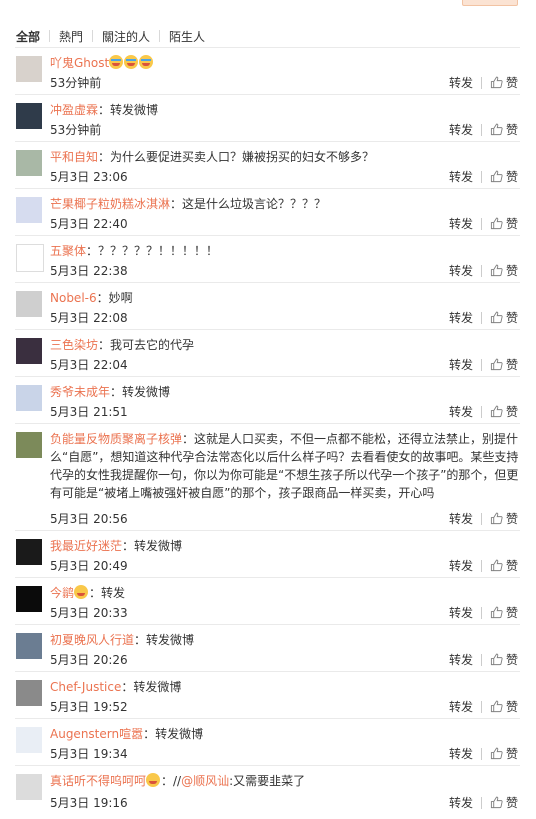 The height and width of the screenshot is (819, 536). What do you see at coordinates (134, 110) in the screenshot?
I see `comment-text: 转发微博` at bounding box center [134, 110].